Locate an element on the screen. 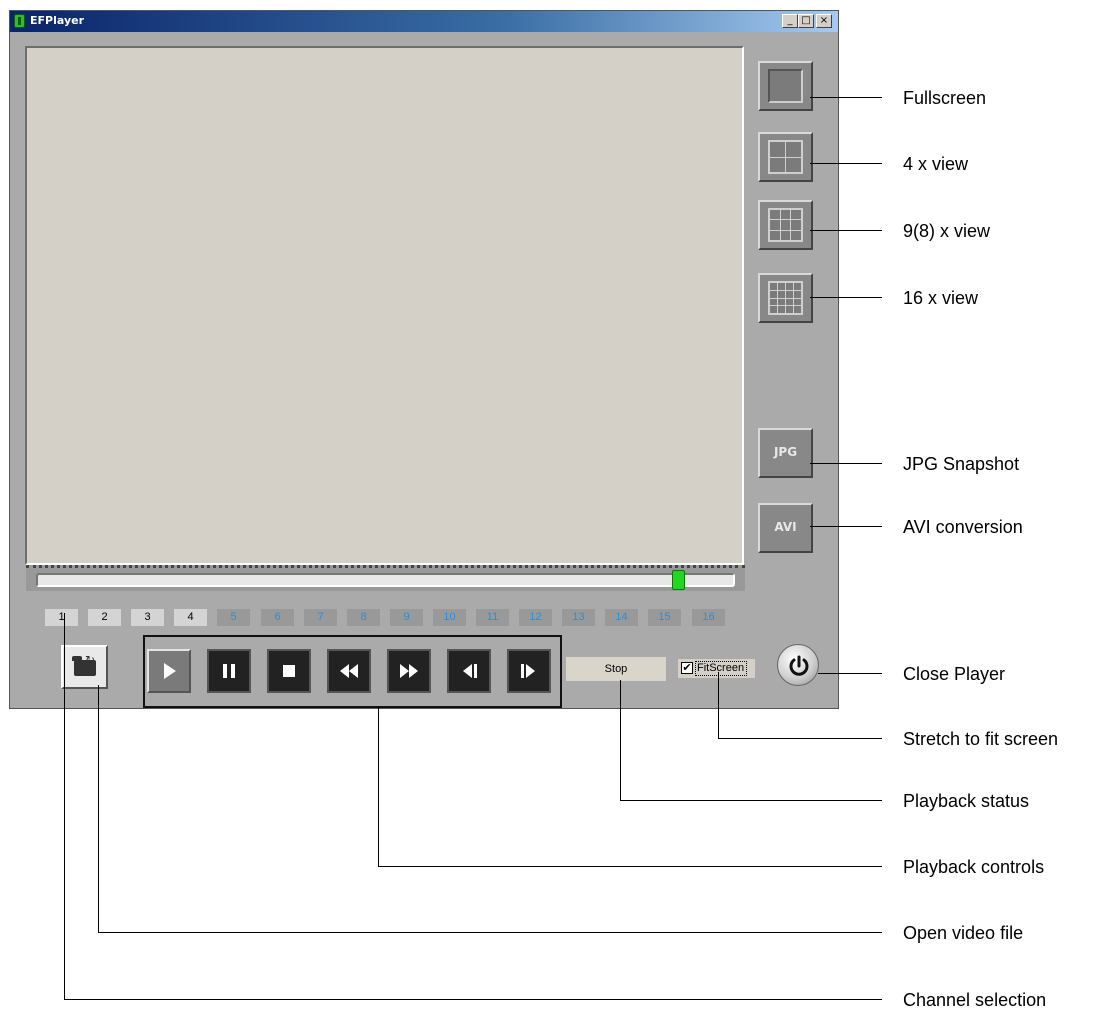  view-9x-button is located at coordinates (785, 225).